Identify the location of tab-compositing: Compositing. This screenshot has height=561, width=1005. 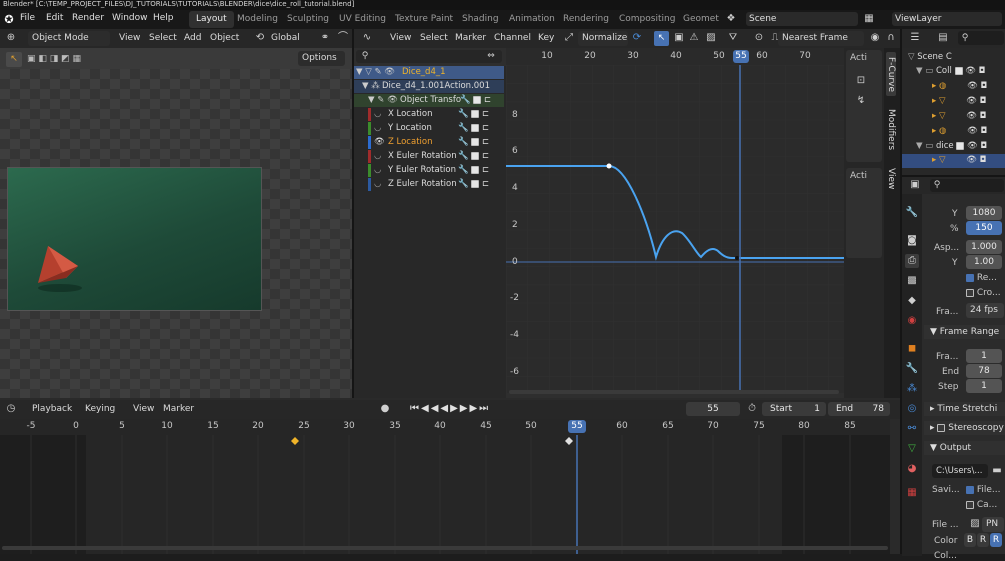
(647, 19).